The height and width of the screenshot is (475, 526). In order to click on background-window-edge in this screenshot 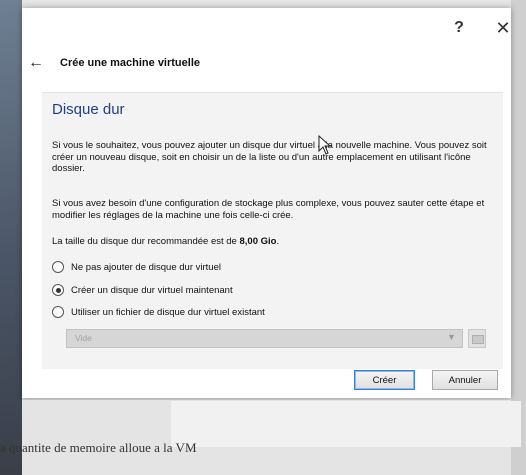, I will do `click(11, 237)`.